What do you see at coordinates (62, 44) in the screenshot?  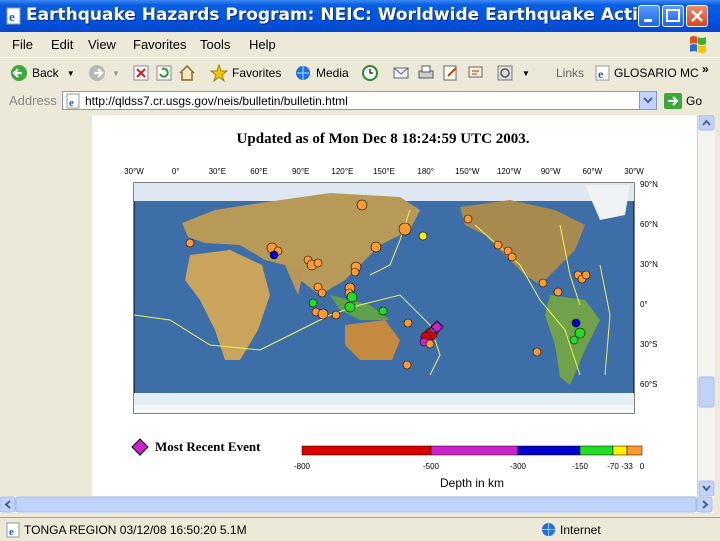 I see `menu-edit: Edit` at bounding box center [62, 44].